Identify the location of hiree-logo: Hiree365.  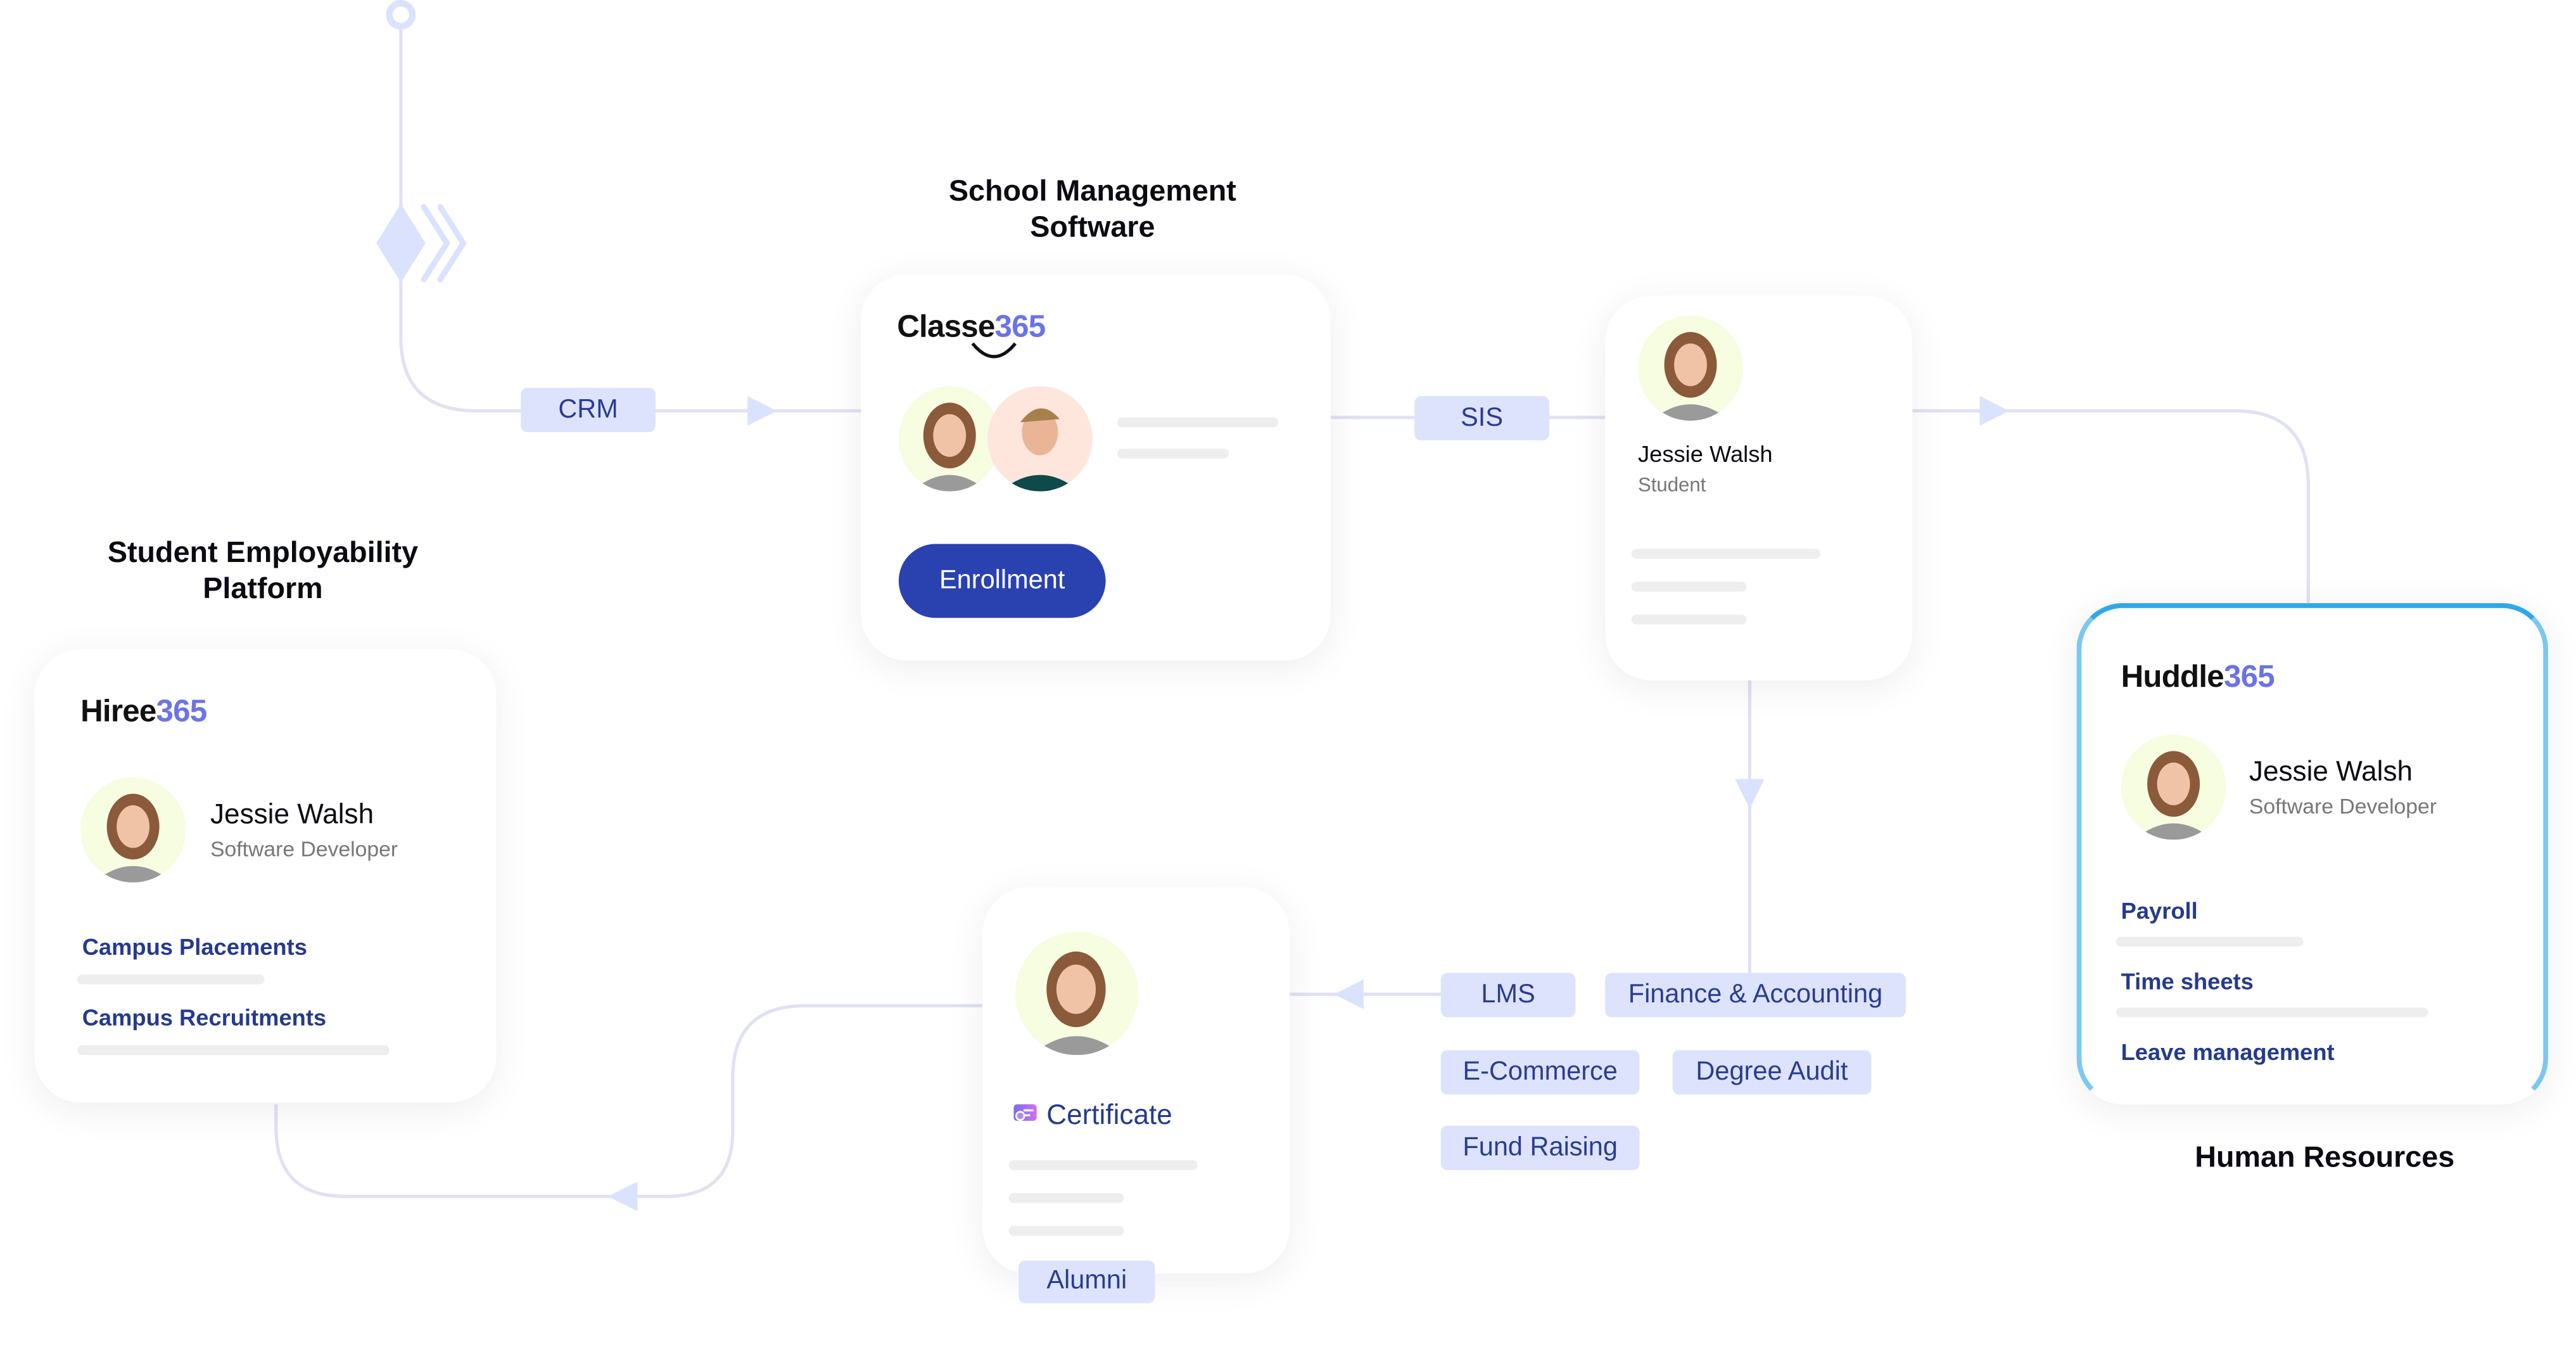
(143, 712).